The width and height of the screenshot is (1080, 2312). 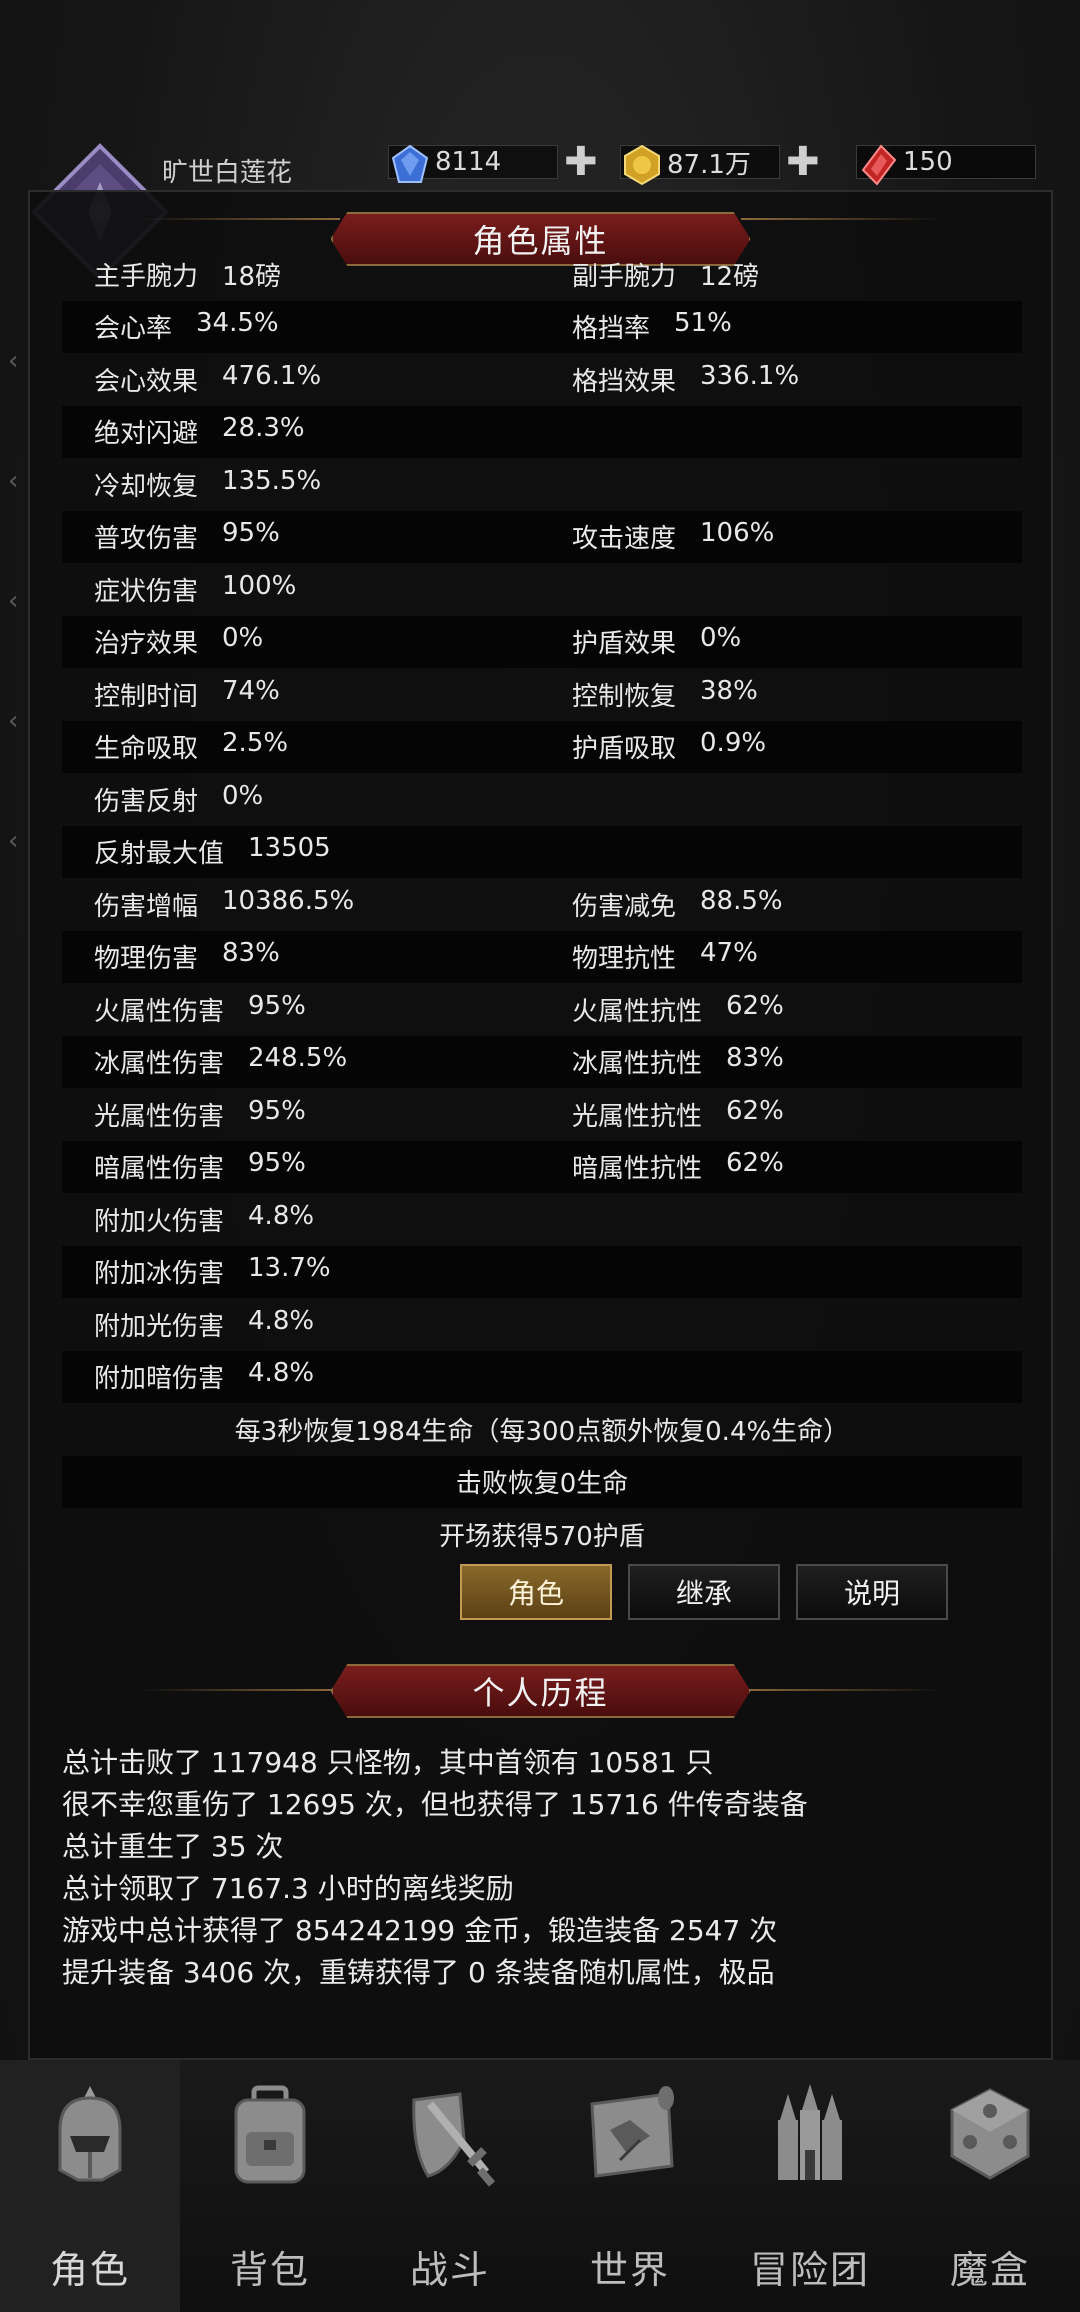 What do you see at coordinates (146, 381) in the screenshot?
I see `attribute-label: 会心效果` at bounding box center [146, 381].